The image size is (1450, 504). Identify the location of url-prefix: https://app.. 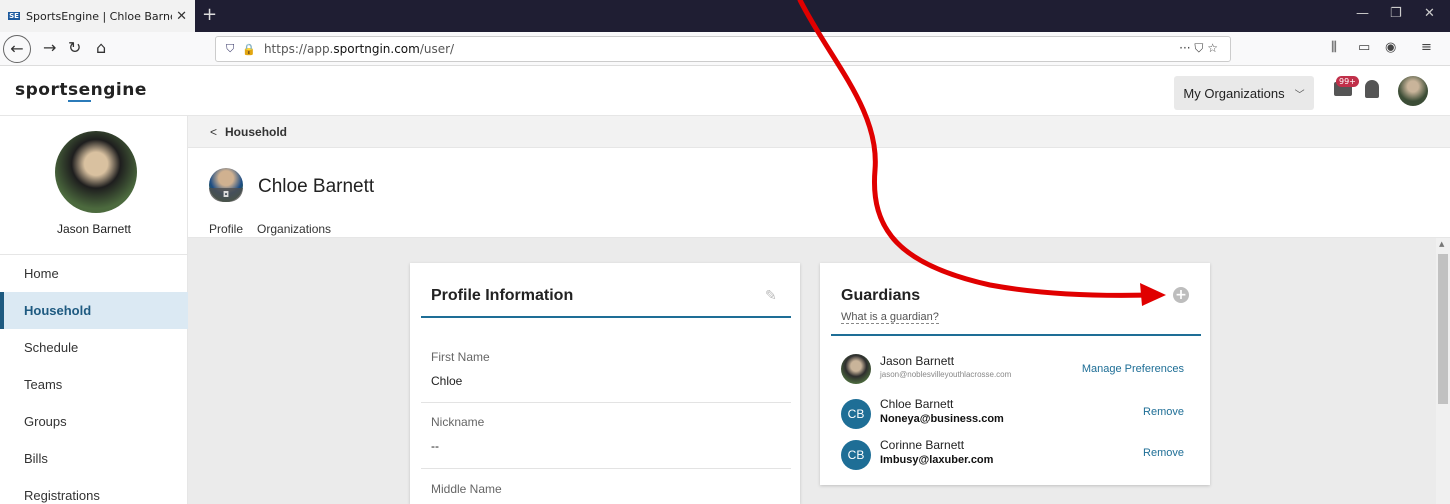
(298, 49).